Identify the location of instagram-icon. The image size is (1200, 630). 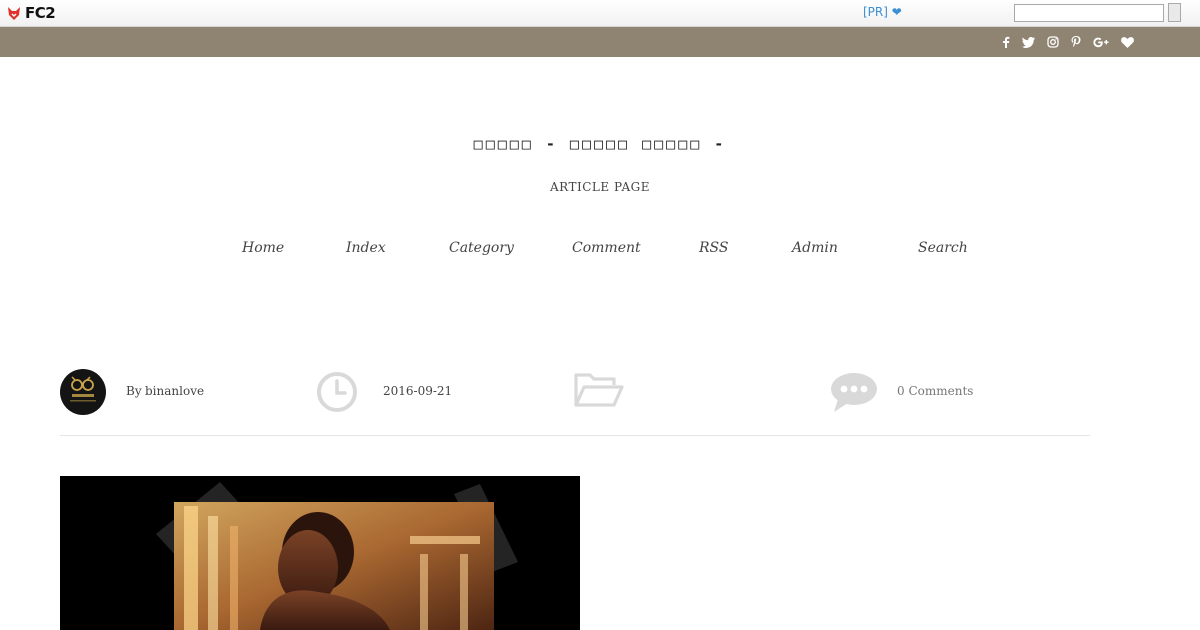
(1053, 42).